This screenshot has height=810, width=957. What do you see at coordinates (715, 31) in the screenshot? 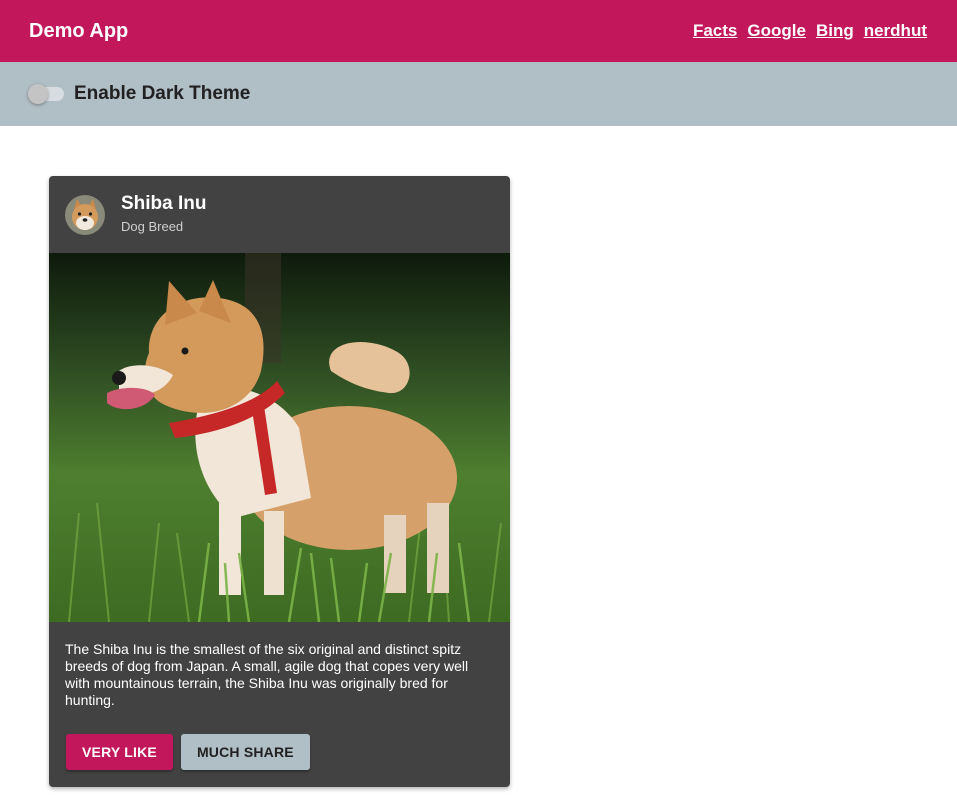
I see `nav-link-facts: Facts` at bounding box center [715, 31].